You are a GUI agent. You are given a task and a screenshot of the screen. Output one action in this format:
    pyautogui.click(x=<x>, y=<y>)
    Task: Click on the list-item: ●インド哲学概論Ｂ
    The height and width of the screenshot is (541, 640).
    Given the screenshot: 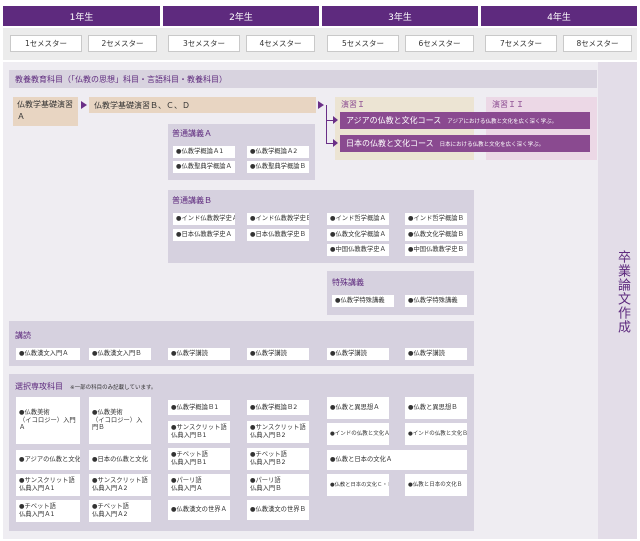 What is the action you would take?
    pyautogui.click(x=436, y=219)
    